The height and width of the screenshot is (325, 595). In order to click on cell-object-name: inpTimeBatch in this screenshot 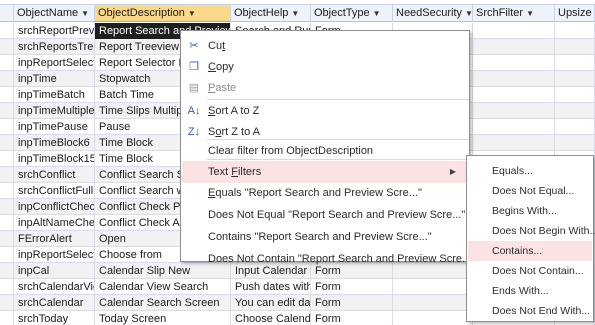, I will do `click(54, 95)`.